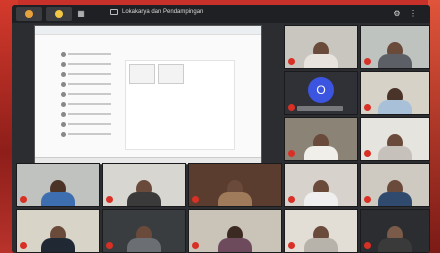  Describe the element at coordinates (397, 14) in the screenshot. I see `settings-icon: ⚙` at that location.